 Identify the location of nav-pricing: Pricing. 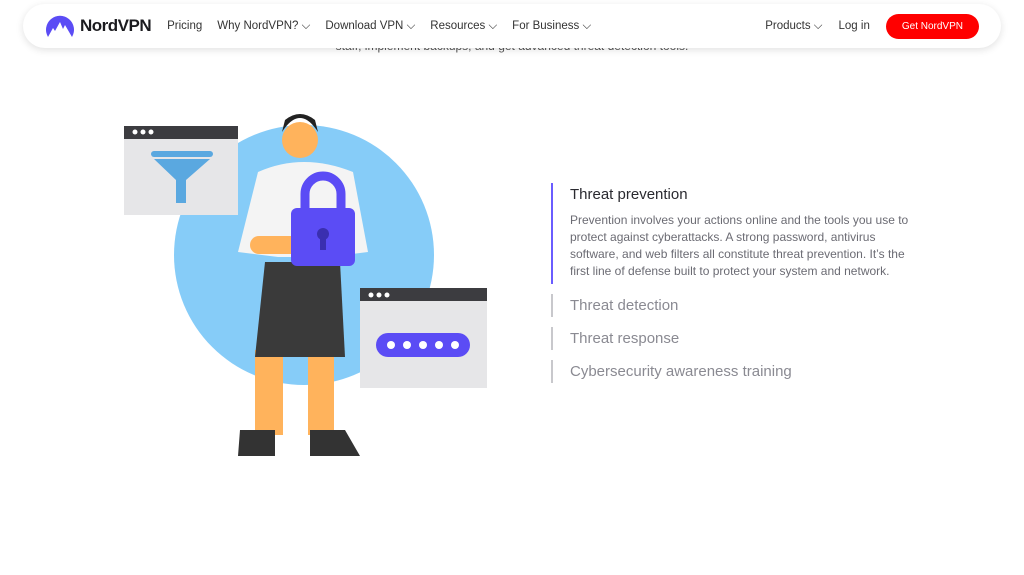
(184, 26).